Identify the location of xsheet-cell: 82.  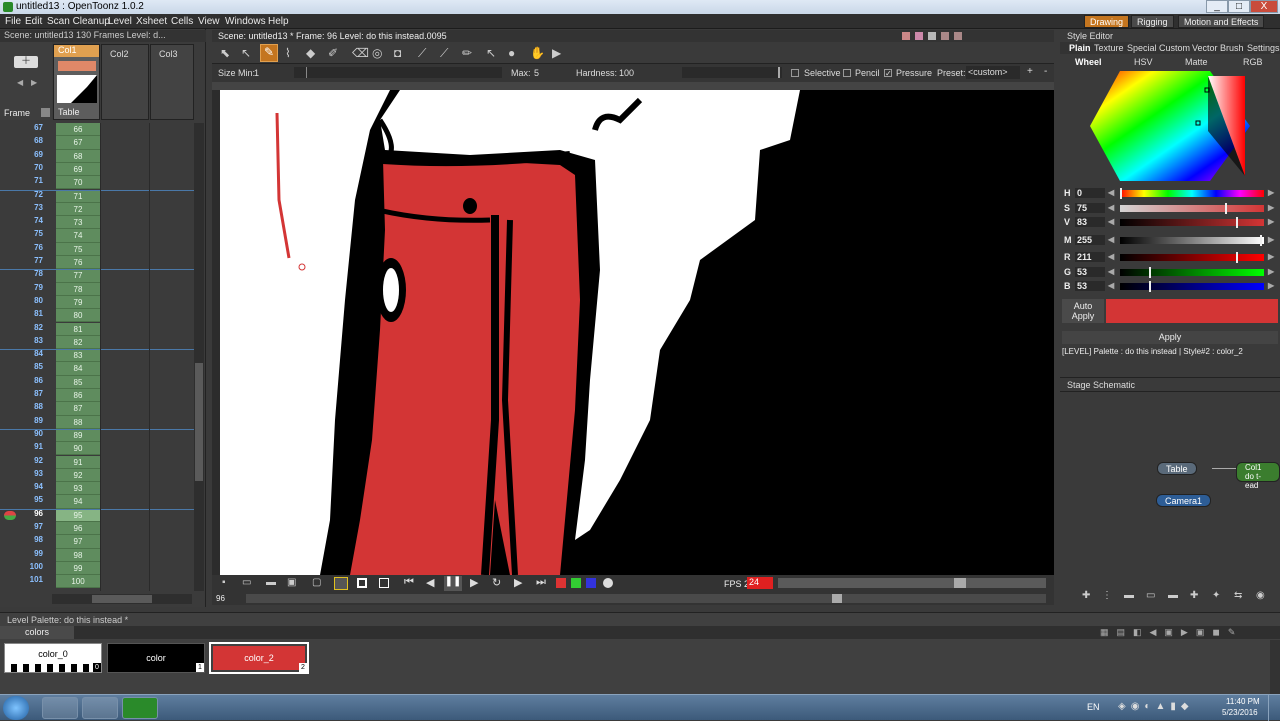
(78, 342).